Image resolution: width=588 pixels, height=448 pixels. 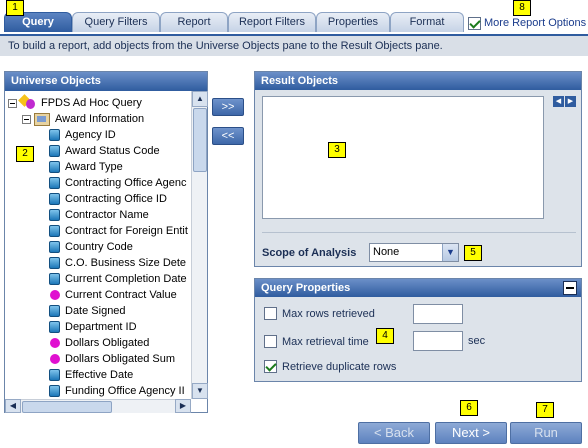 I want to click on tree-object: C.O. Business Size Dete, so click(x=117, y=263).